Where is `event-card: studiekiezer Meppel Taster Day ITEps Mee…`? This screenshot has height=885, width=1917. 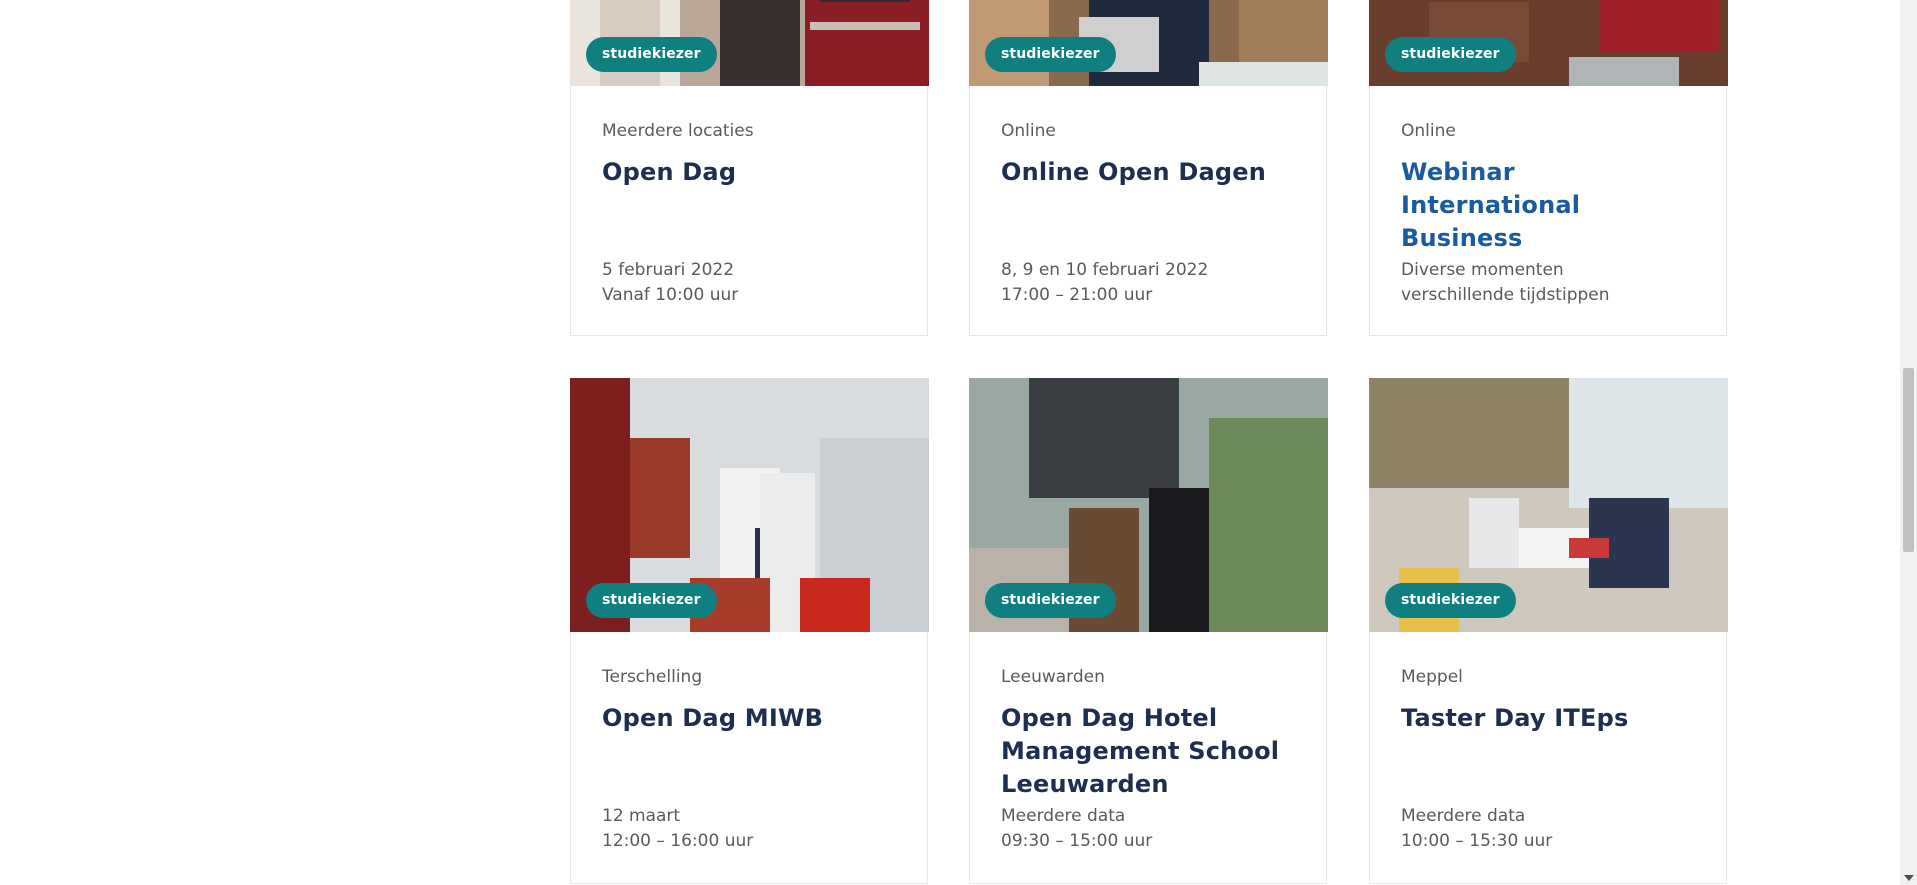 event-card: studiekiezer Meppel Taster Day ITEps Mee… is located at coordinates (1548, 631).